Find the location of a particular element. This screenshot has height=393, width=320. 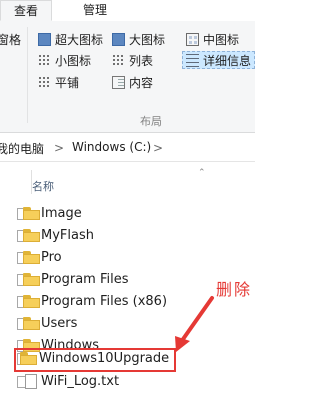

file-name: Image is located at coordinates (61, 213).